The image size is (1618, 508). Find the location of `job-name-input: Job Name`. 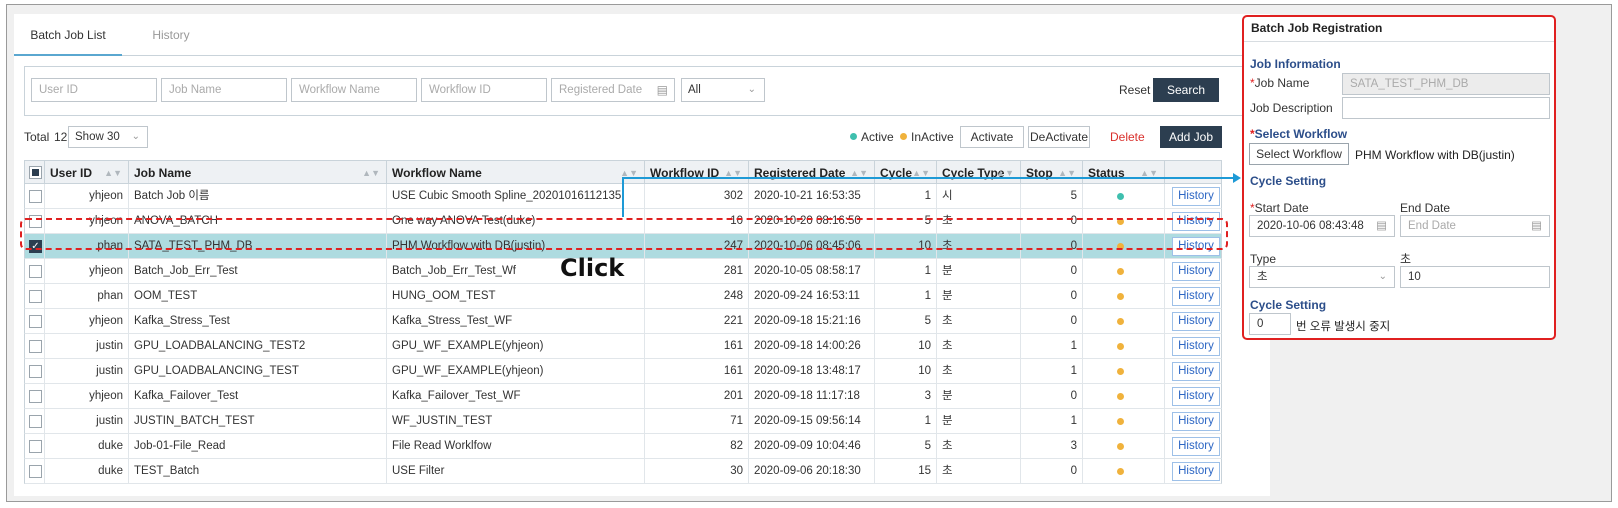

job-name-input: Job Name is located at coordinates (224, 90).